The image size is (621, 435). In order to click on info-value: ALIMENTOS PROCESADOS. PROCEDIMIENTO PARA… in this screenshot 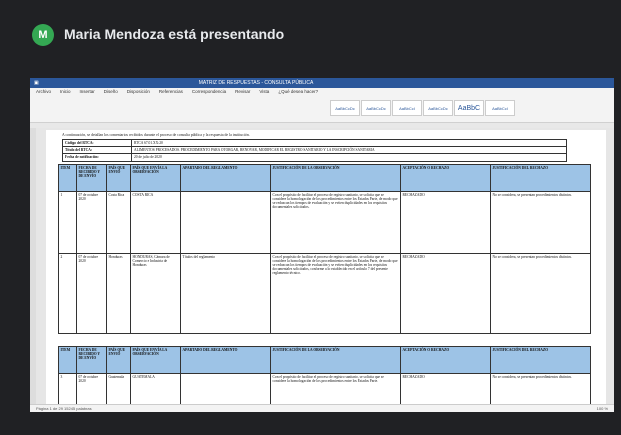, I will do `click(349, 150)`.